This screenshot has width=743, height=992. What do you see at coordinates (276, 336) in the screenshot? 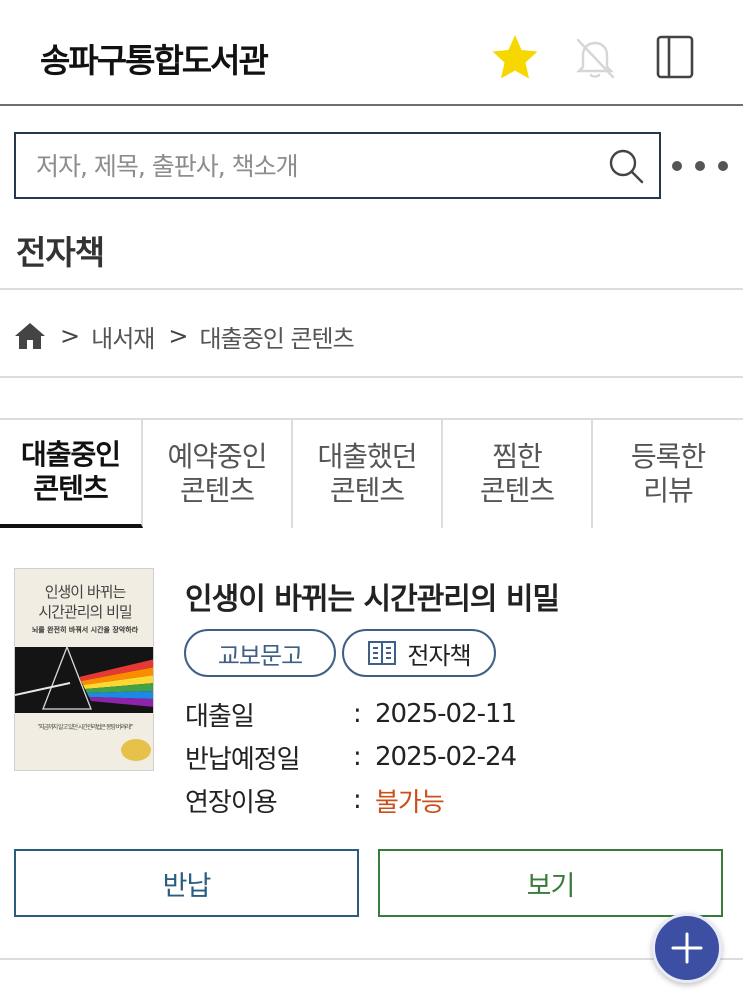
I see `breadcrumb-item-current: 대출중인 콘텐츠` at bounding box center [276, 336].